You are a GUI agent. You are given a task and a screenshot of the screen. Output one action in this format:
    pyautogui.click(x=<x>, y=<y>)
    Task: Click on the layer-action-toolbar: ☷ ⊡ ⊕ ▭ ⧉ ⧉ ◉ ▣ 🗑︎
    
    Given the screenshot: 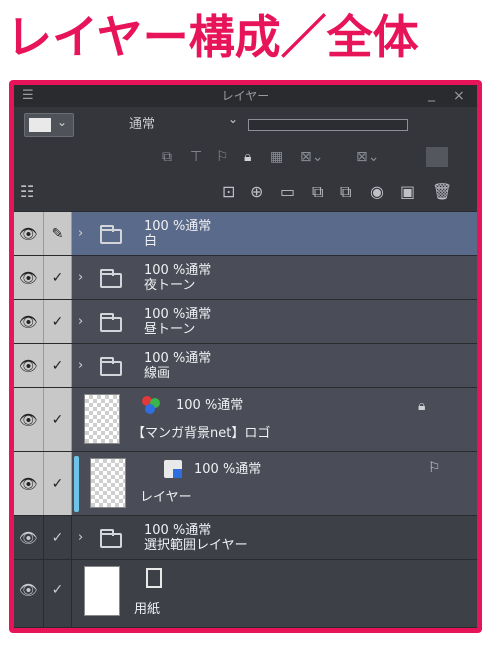 What is the action you would take?
    pyautogui.click(x=245, y=193)
    